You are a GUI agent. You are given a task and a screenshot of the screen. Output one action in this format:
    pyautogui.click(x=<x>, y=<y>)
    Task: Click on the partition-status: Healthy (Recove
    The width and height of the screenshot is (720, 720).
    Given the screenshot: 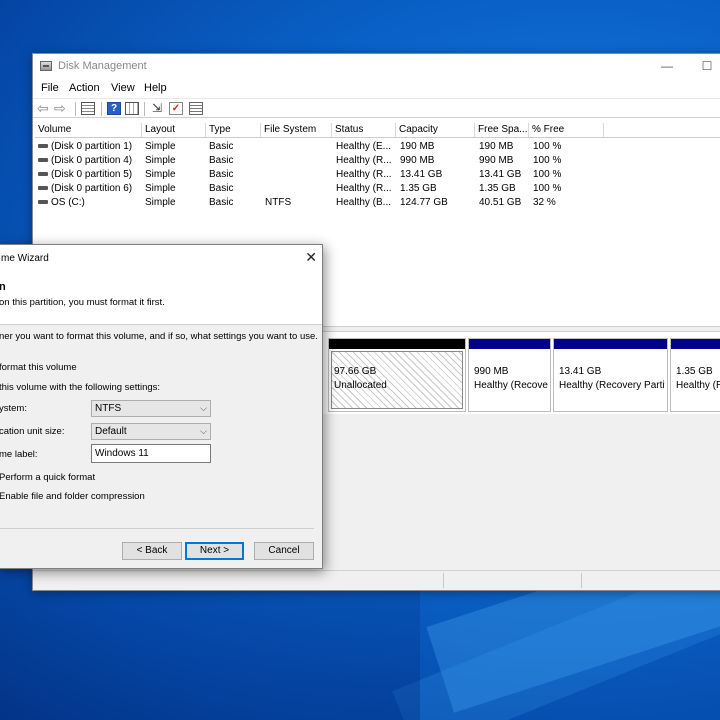 What is the action you would take?
    pyautogui.click(x=511, y=385)
    